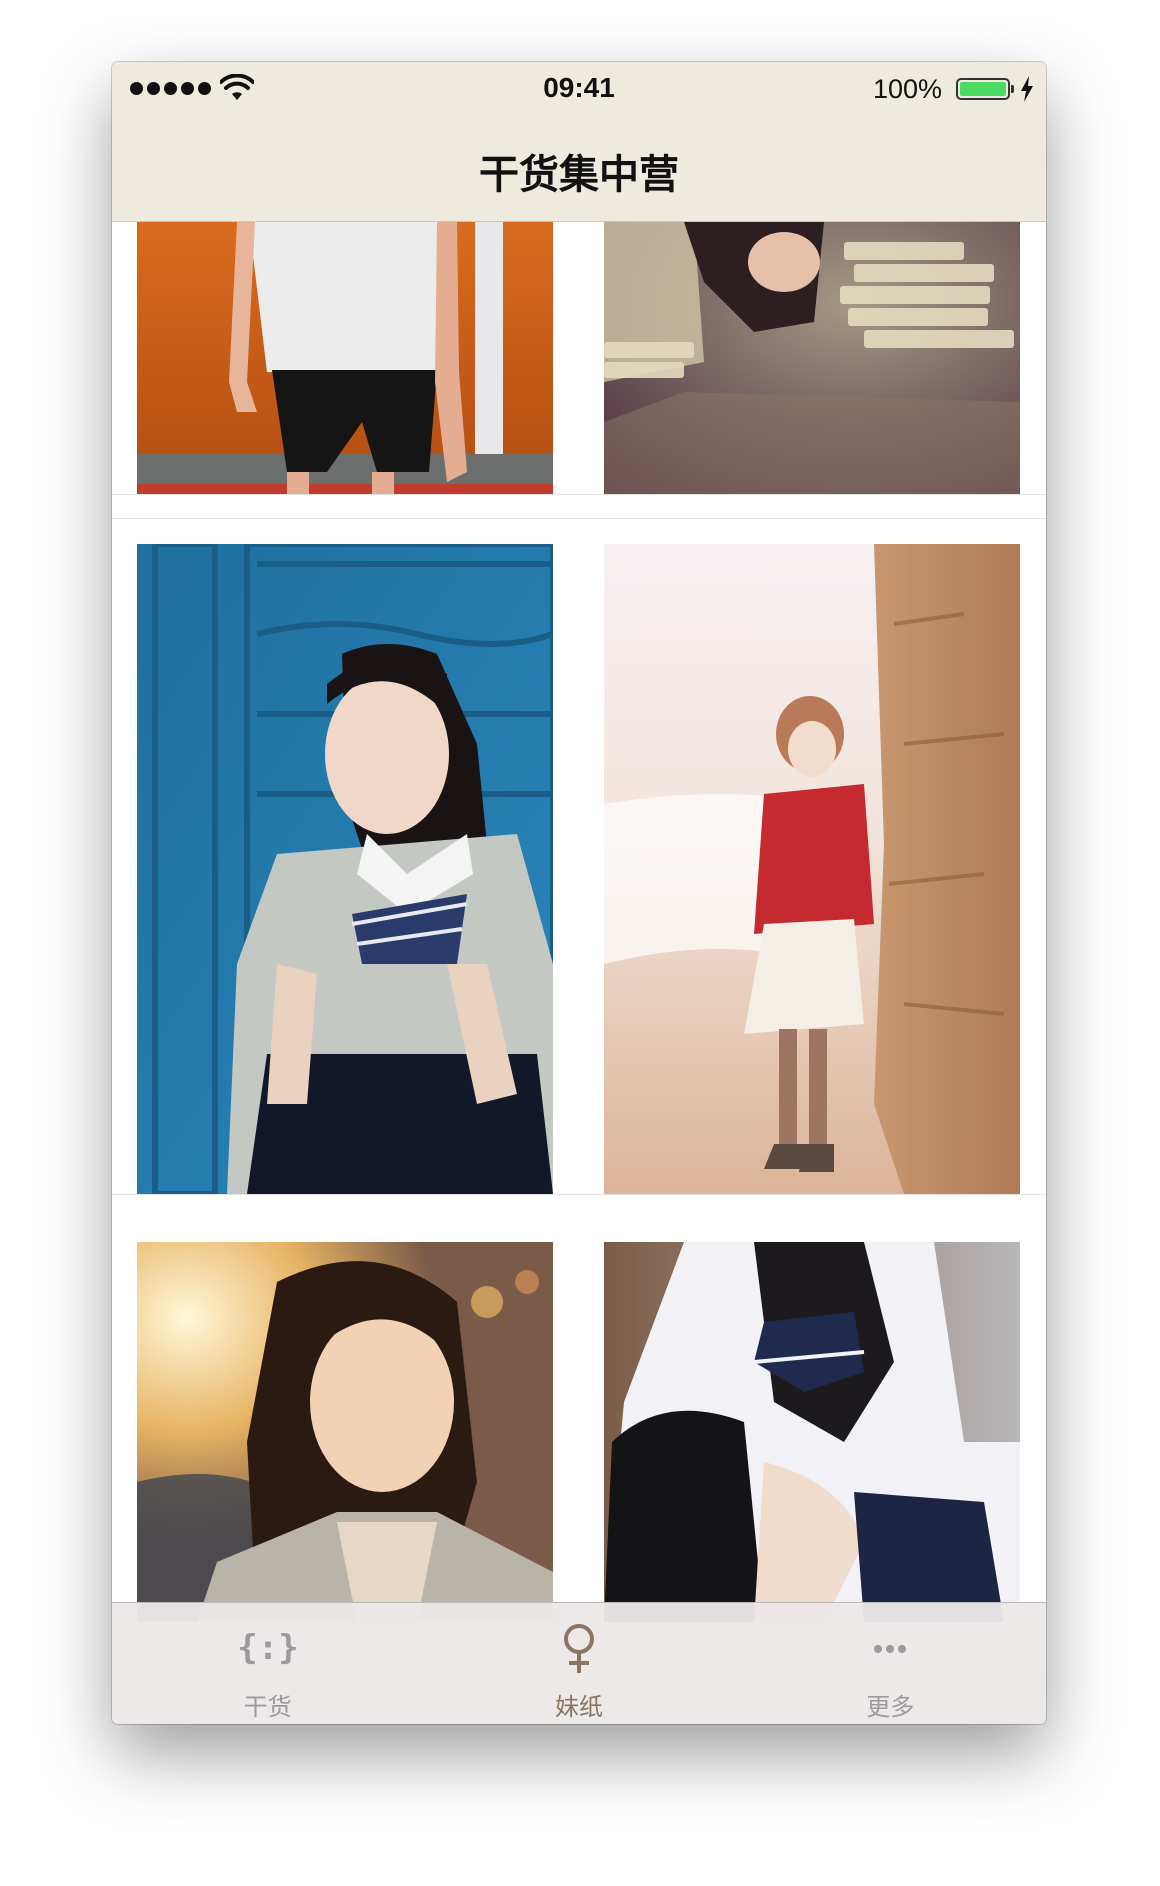 Image resolution: width=1160 pixels, height=1886 pixels. What do you see at coordinates (1027, 89) in the screenshot?
I see `charging-bolt-icon` at bounding box center [1027, 89].